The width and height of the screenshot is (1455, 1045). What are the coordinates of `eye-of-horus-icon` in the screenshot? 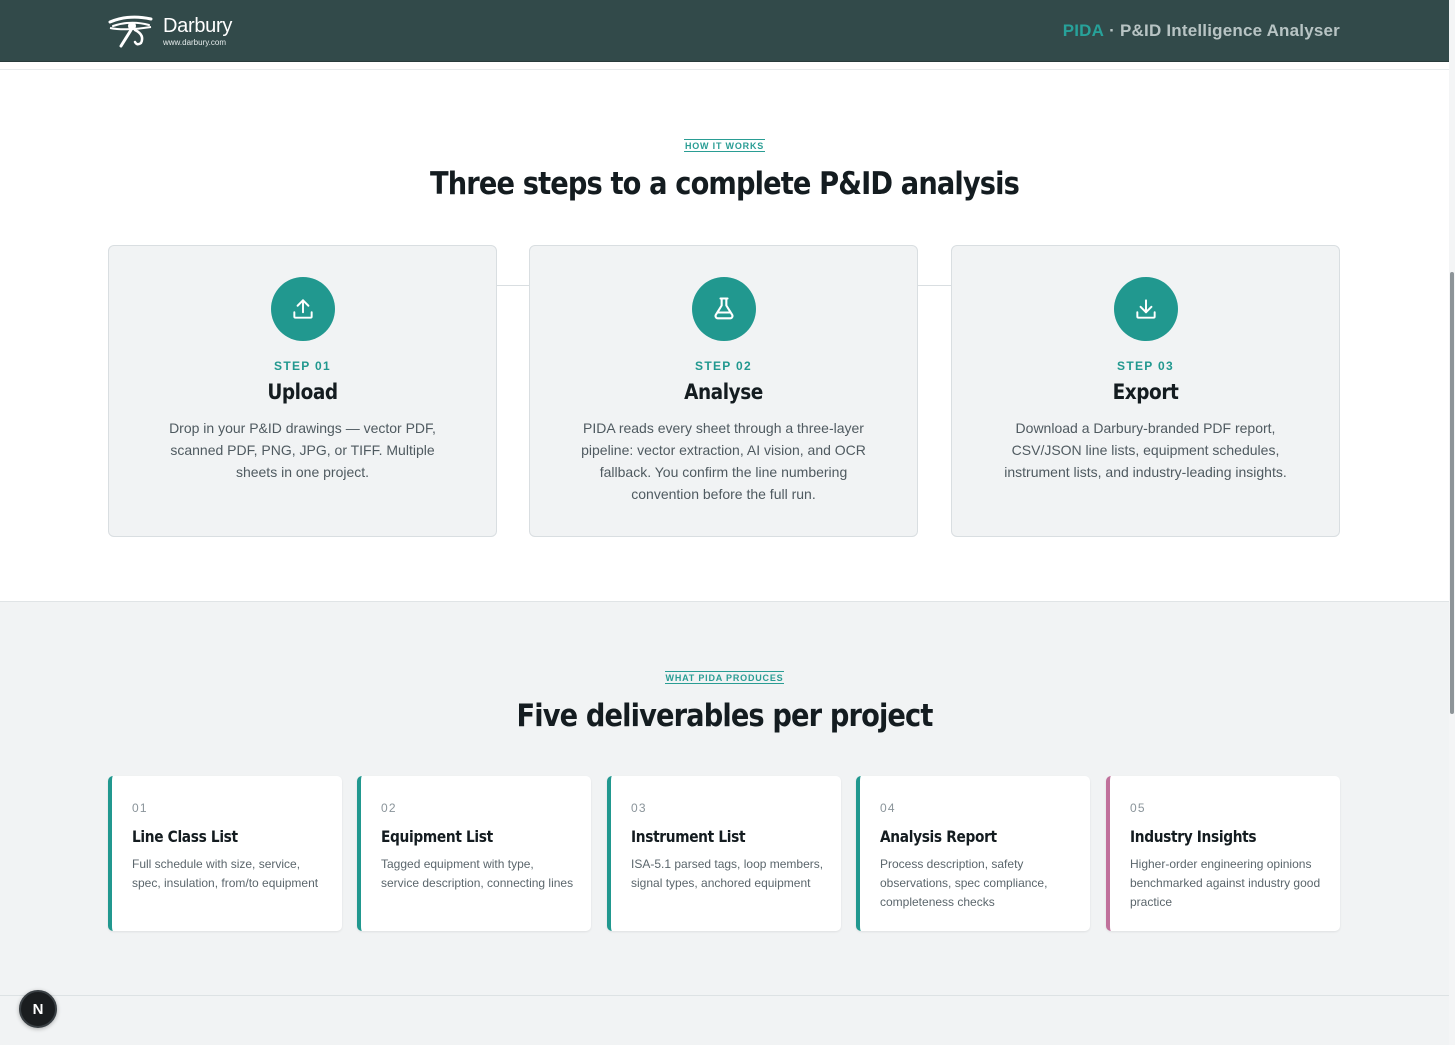 It's located at (130, 31).